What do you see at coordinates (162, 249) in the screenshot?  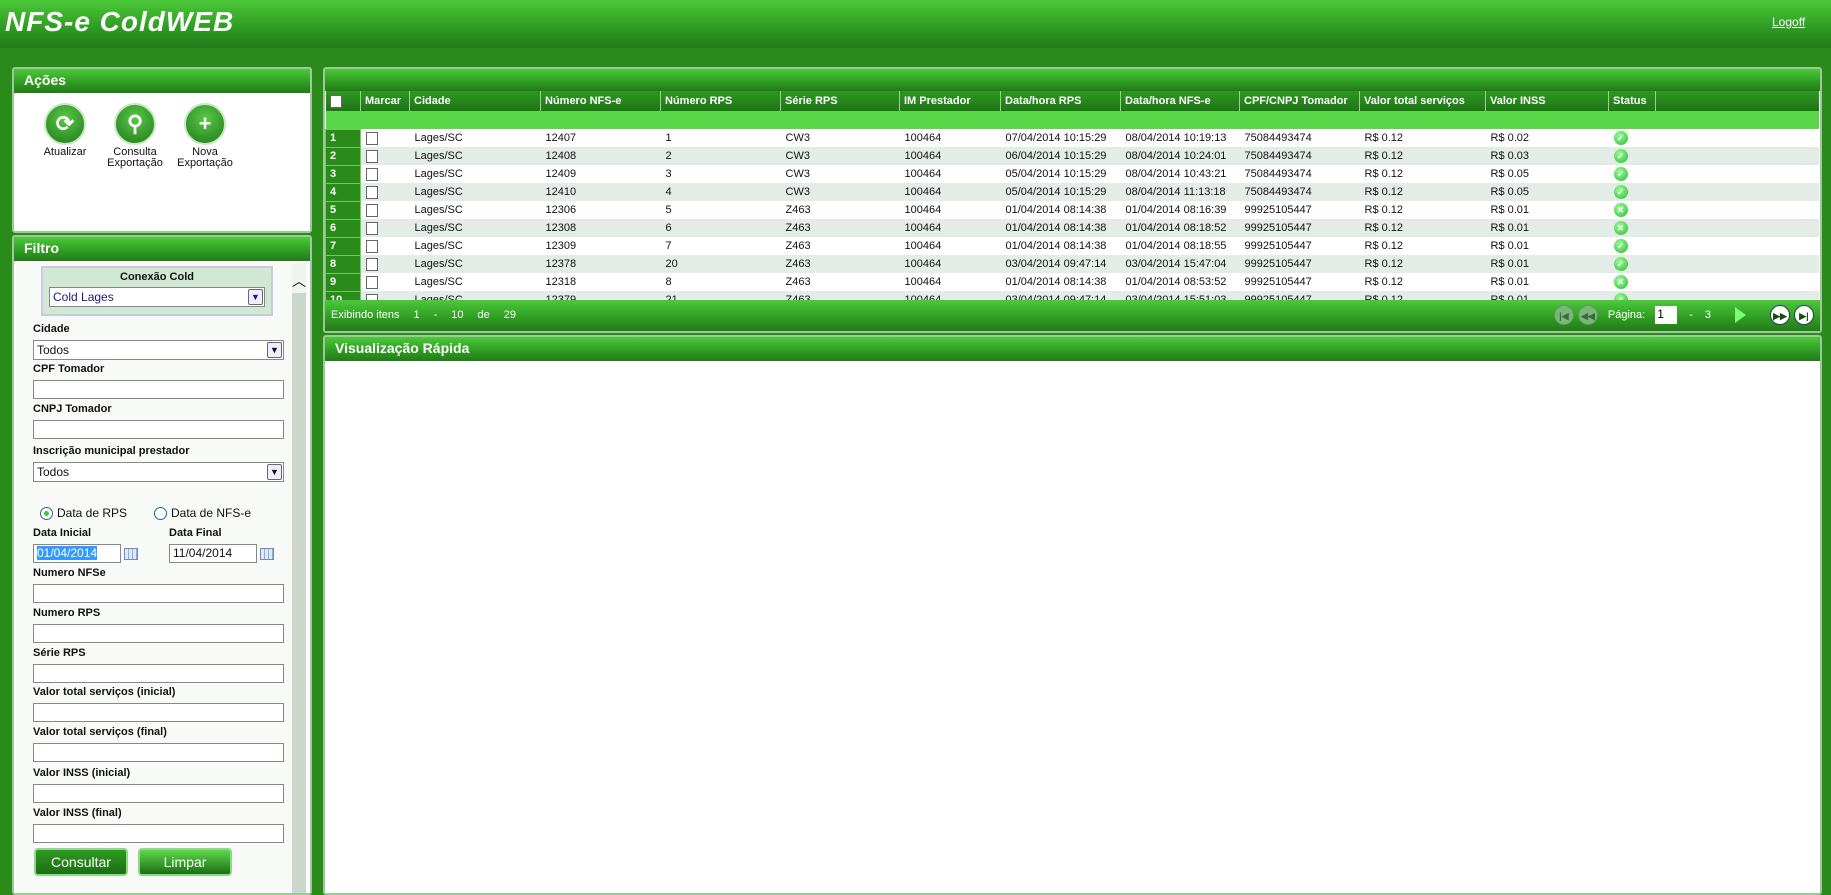 I see `filtro-title: Filtro` at bounding box center [162, 249].